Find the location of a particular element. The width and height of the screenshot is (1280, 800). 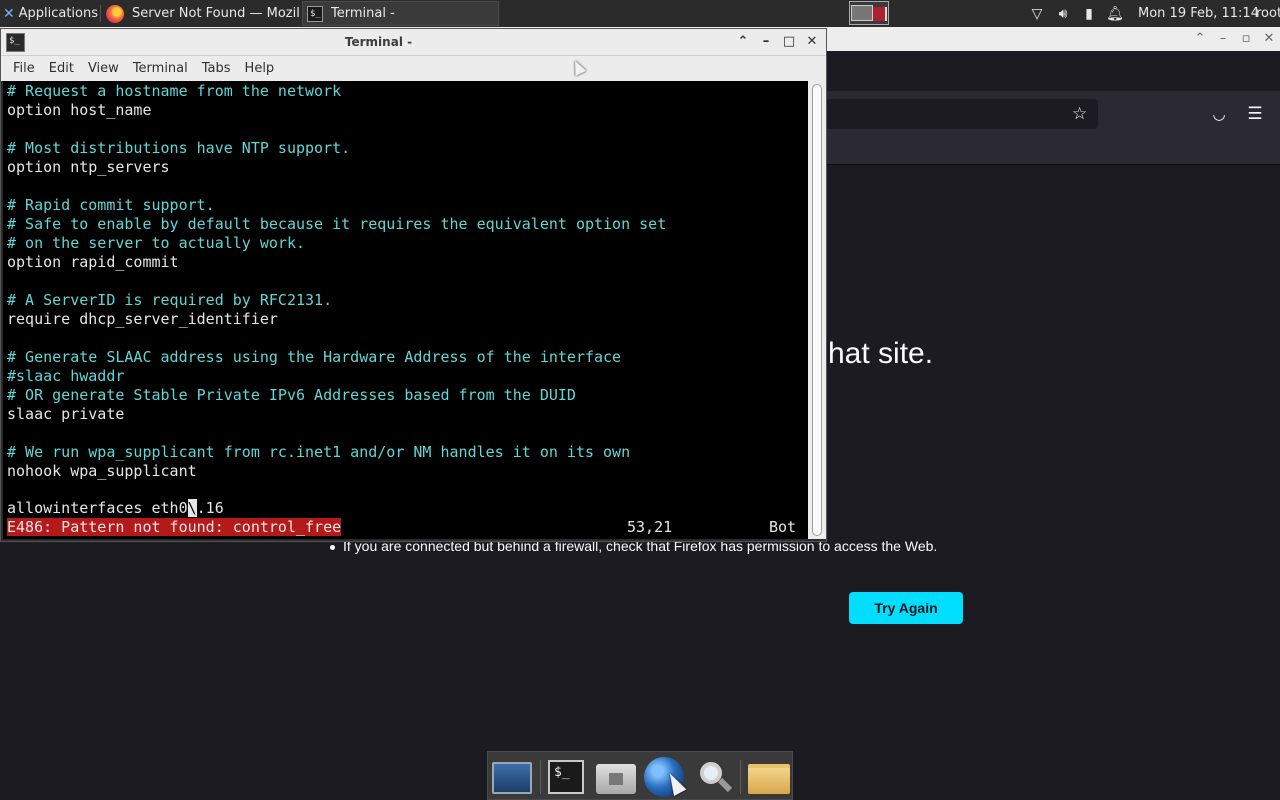

system-tray: ▽ 🔊︎ ▮ 🔔︎ is located at coordinates (1076, 13).